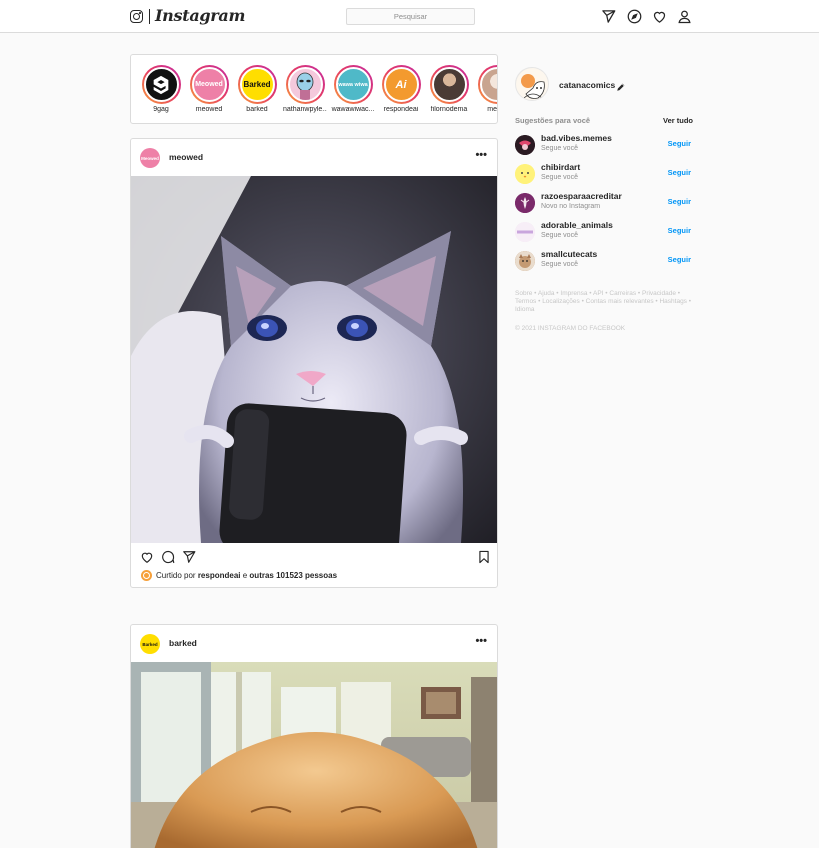  What do you see at coordinates (353, 84) in the screenshot?
I see `story-avatar: wawa wiwa` at bounding box center [353, 84].